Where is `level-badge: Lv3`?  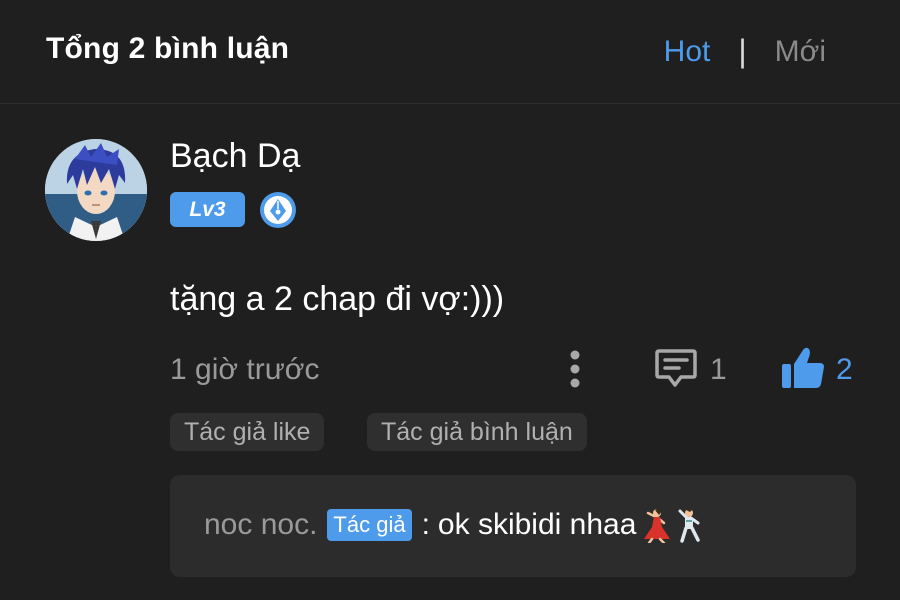
level-badge: Lv3 is located at coordinates (207, 209).